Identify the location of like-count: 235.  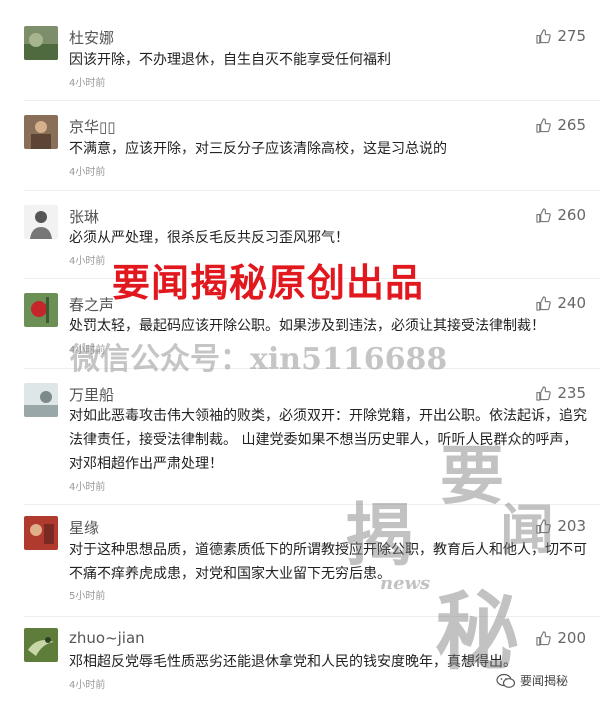
(571, 393).